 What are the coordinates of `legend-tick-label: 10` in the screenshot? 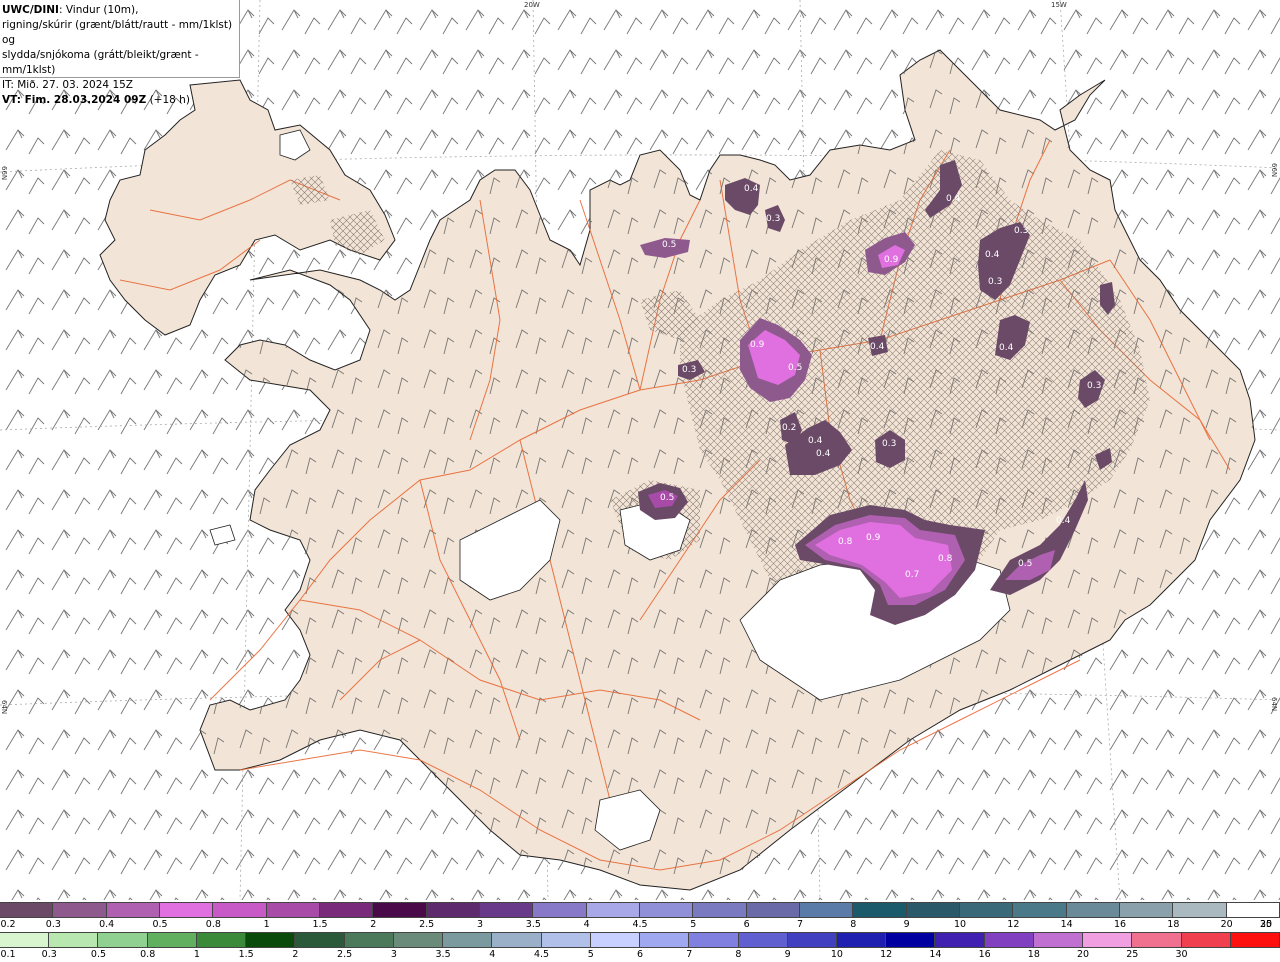 It's located at (836, 954).